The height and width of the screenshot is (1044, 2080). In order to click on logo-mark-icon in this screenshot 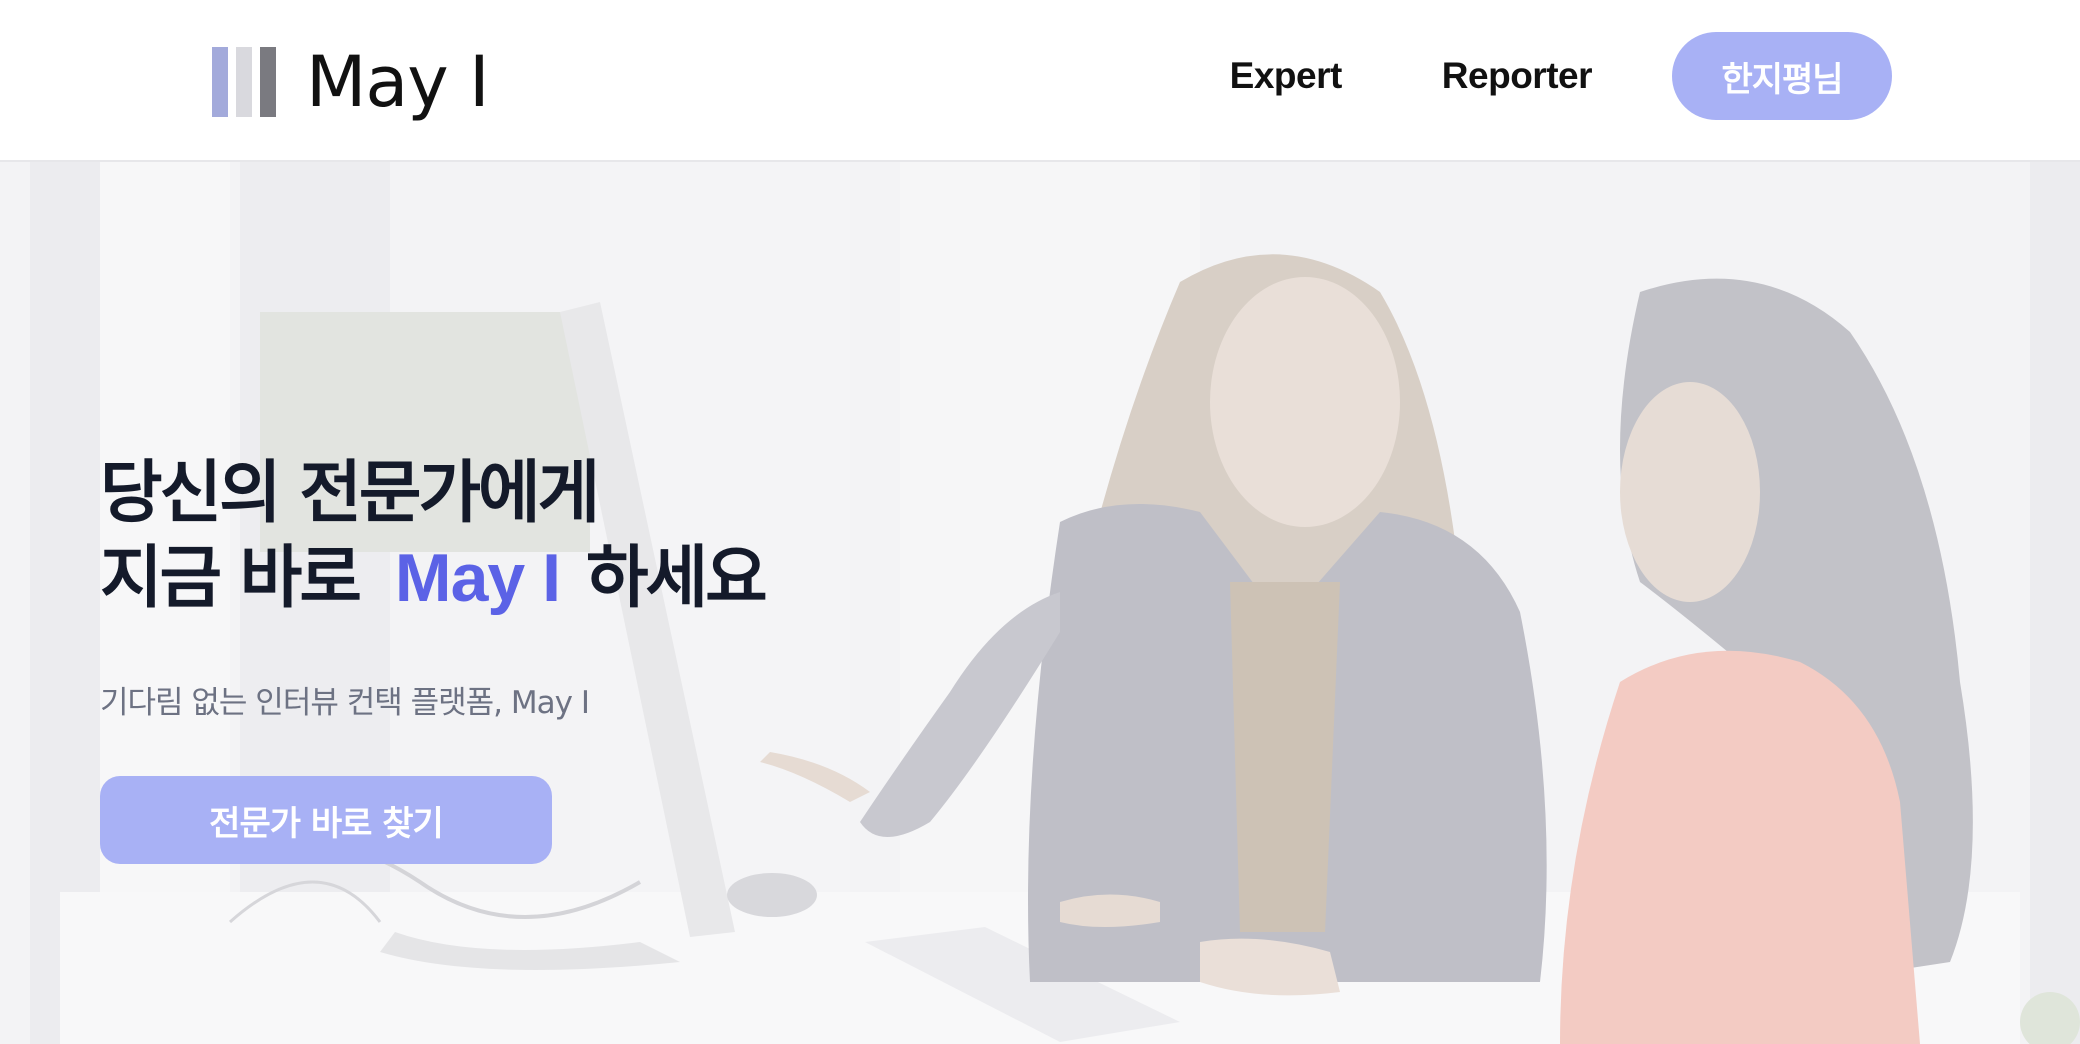, I will do `click(244, 82)`.